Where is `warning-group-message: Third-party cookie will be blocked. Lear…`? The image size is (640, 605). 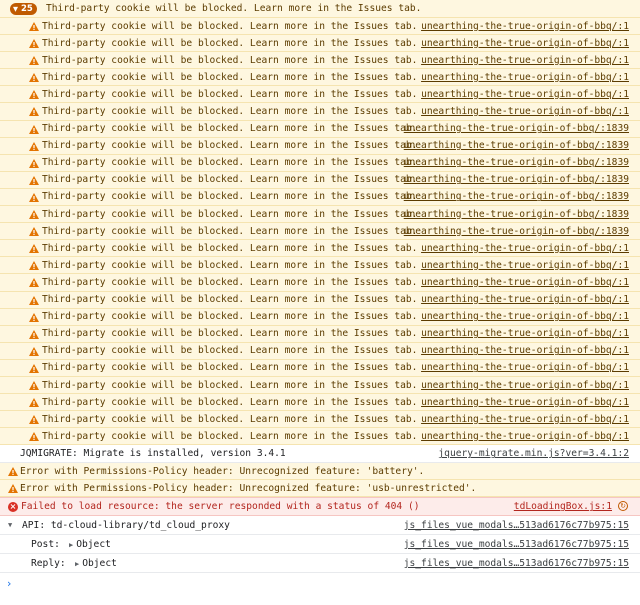 warning-group-message: Third-party cookie will be blocked. Lear… is located at coordinates (234, 8).